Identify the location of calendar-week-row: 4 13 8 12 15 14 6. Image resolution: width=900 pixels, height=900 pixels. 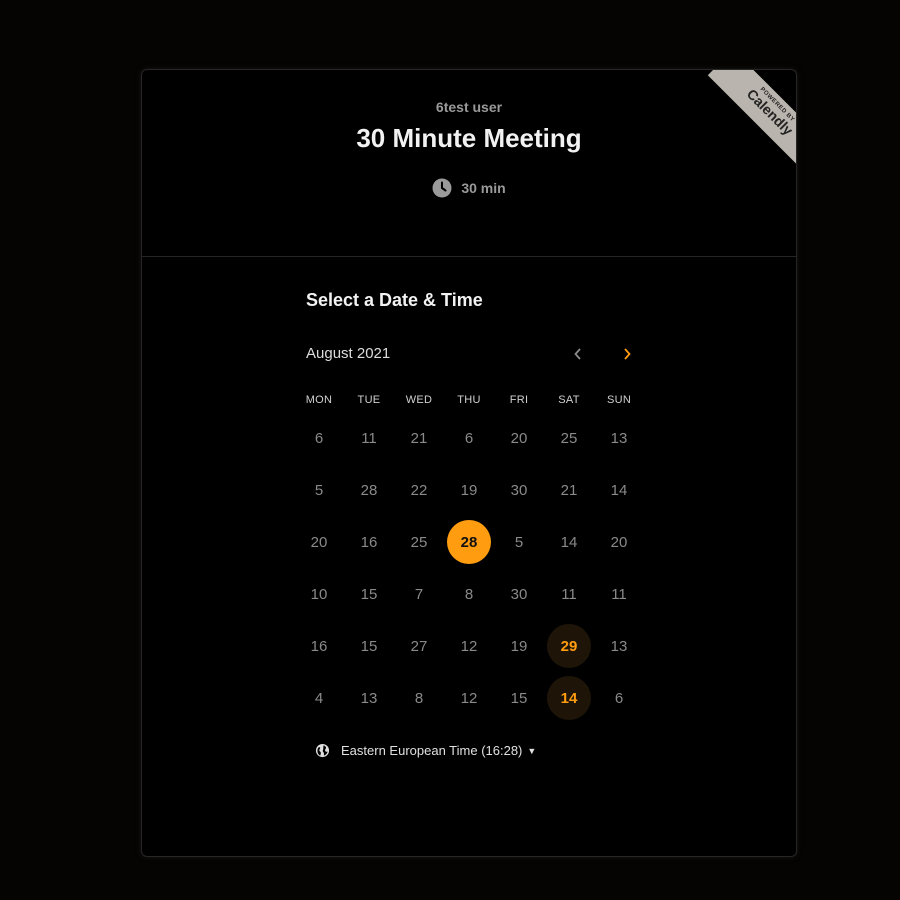
(470, 698).